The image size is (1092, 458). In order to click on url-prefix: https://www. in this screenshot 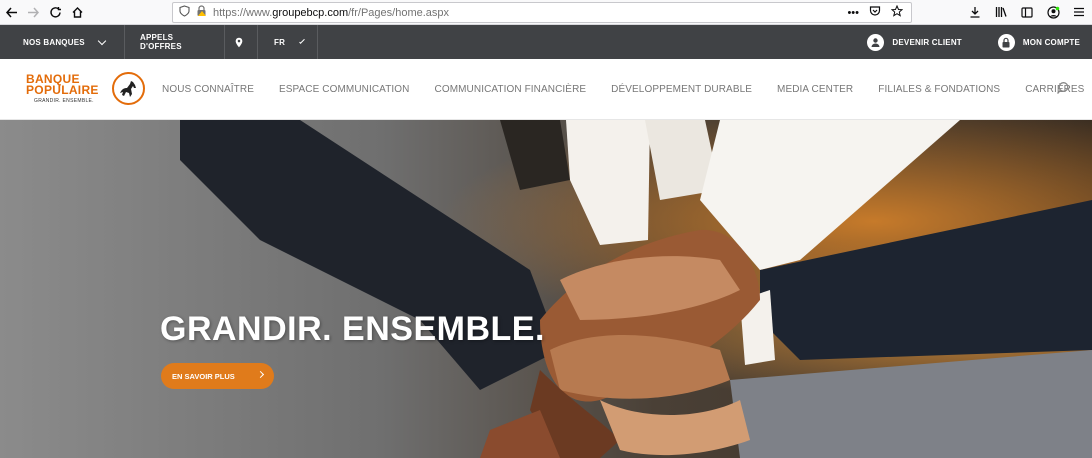, I will do `click(243, 12)`.